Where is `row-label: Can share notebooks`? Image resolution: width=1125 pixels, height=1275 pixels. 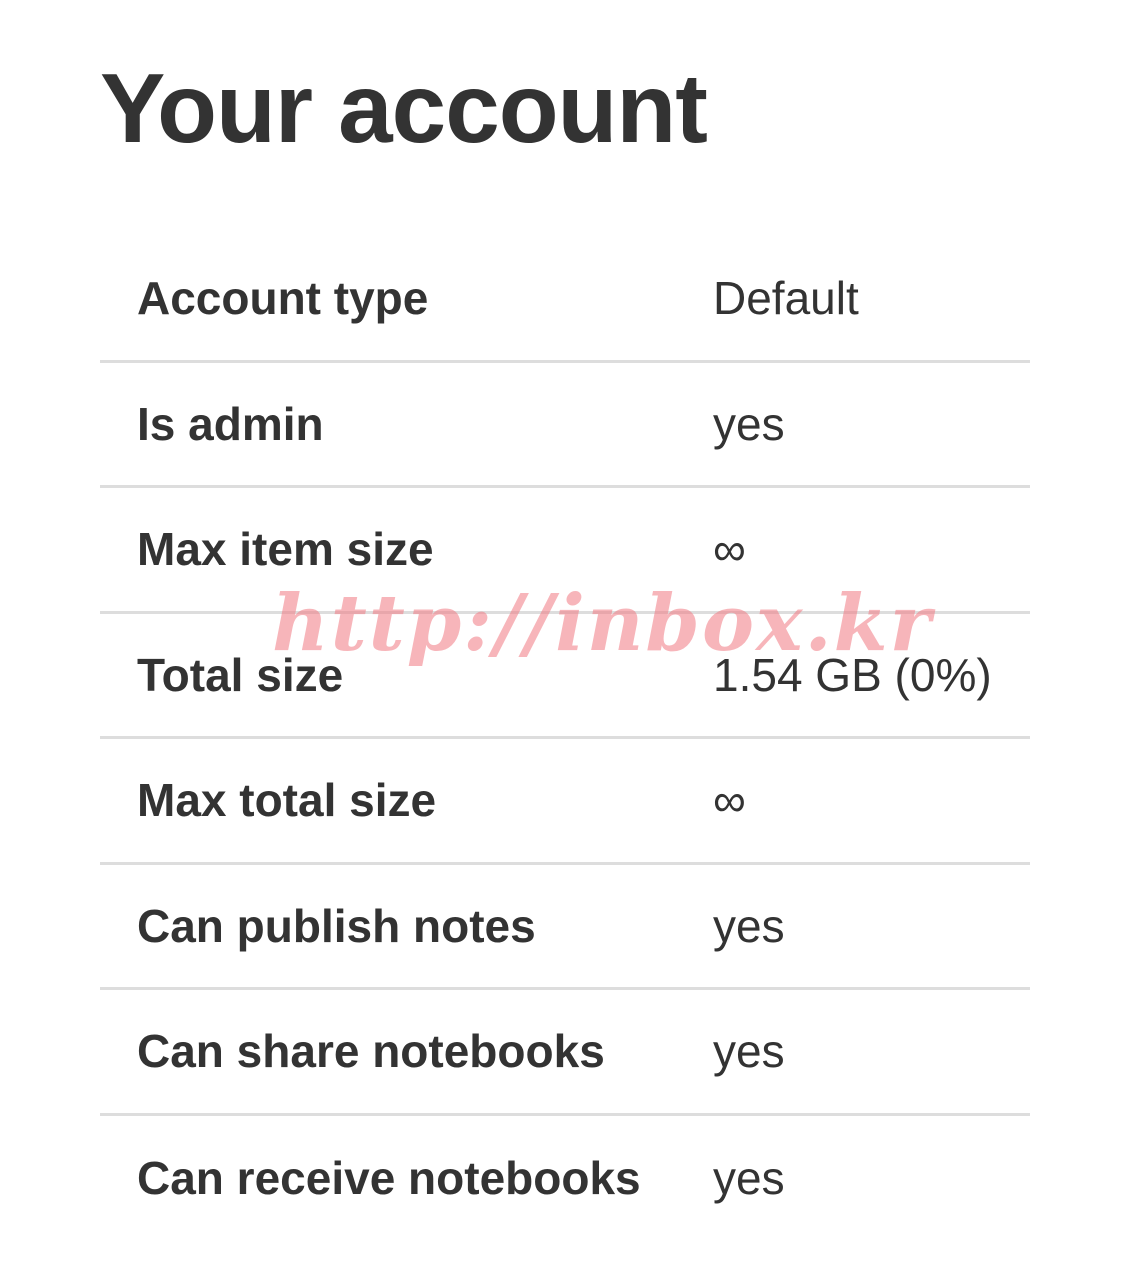 row-label: Can share notebooks is located at coordinates (371, 1051).